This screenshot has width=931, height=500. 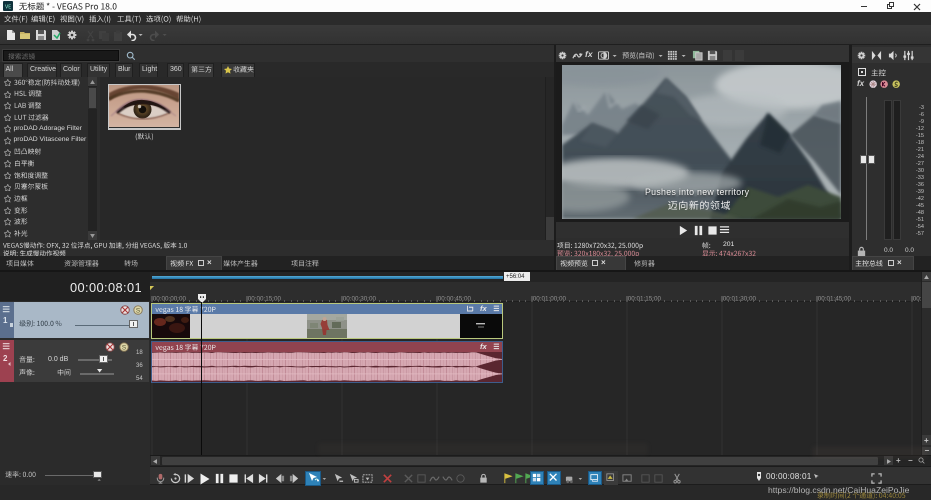 What do you see at coordinates (920, 185) in the screenshot?
I see `svg-text: -36` at bounding box center [920, 185].